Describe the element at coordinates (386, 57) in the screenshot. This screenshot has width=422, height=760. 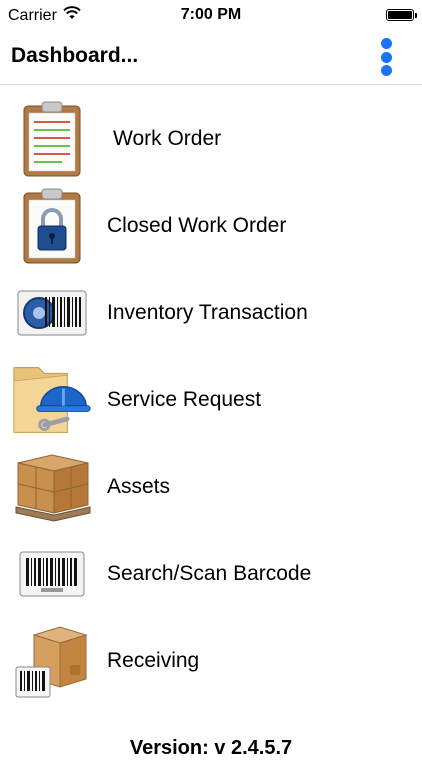
I see `vertical-ellipsis-icon` at that location.